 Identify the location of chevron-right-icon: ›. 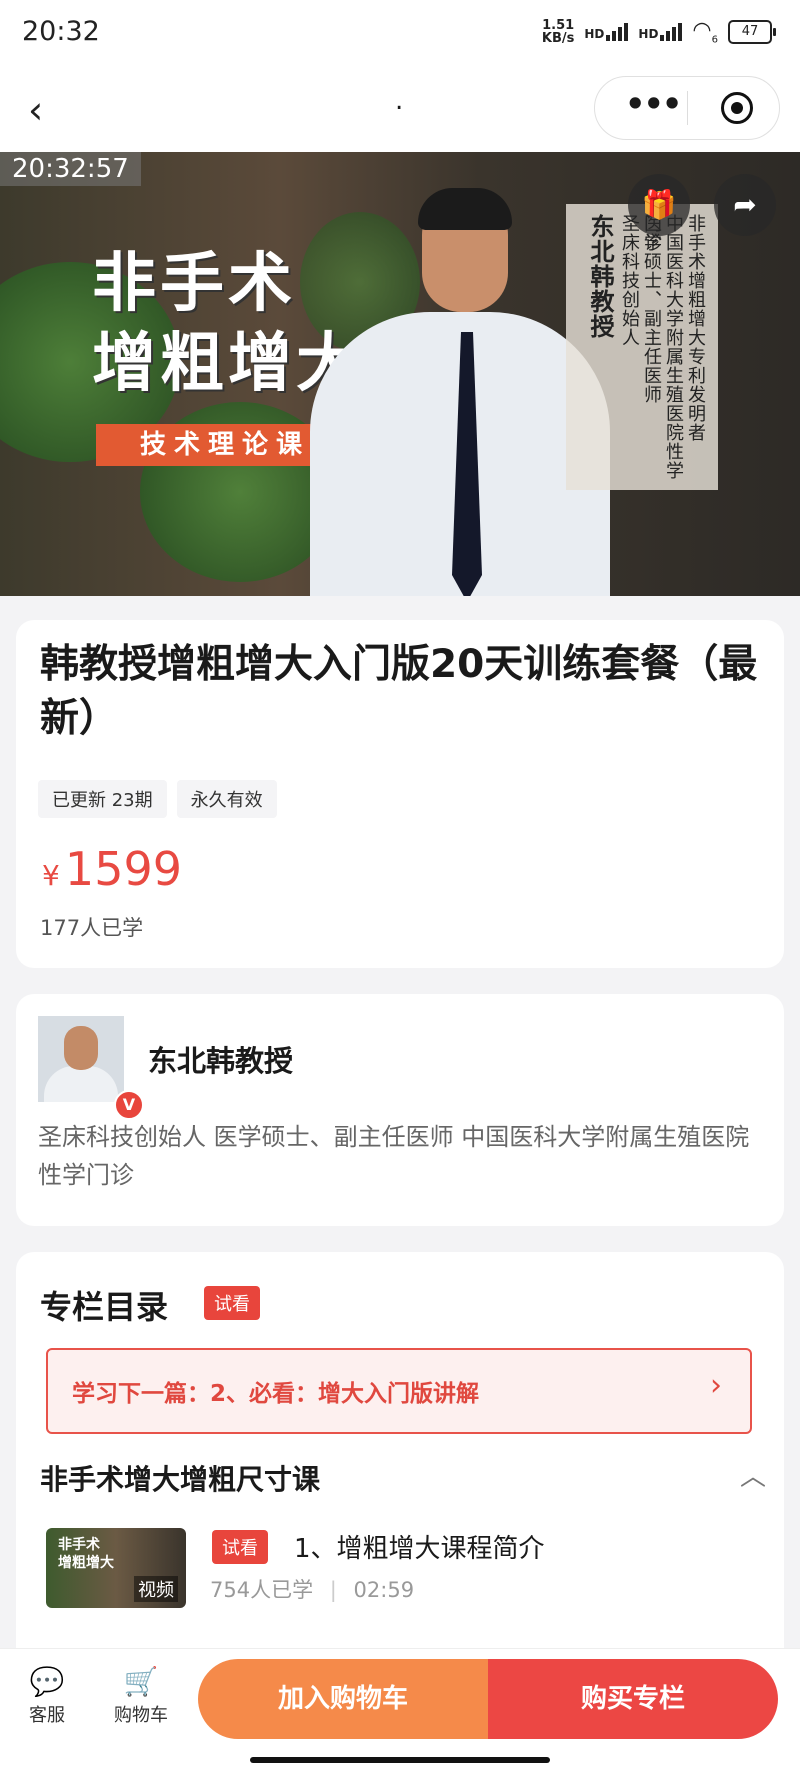
(716, 1385).